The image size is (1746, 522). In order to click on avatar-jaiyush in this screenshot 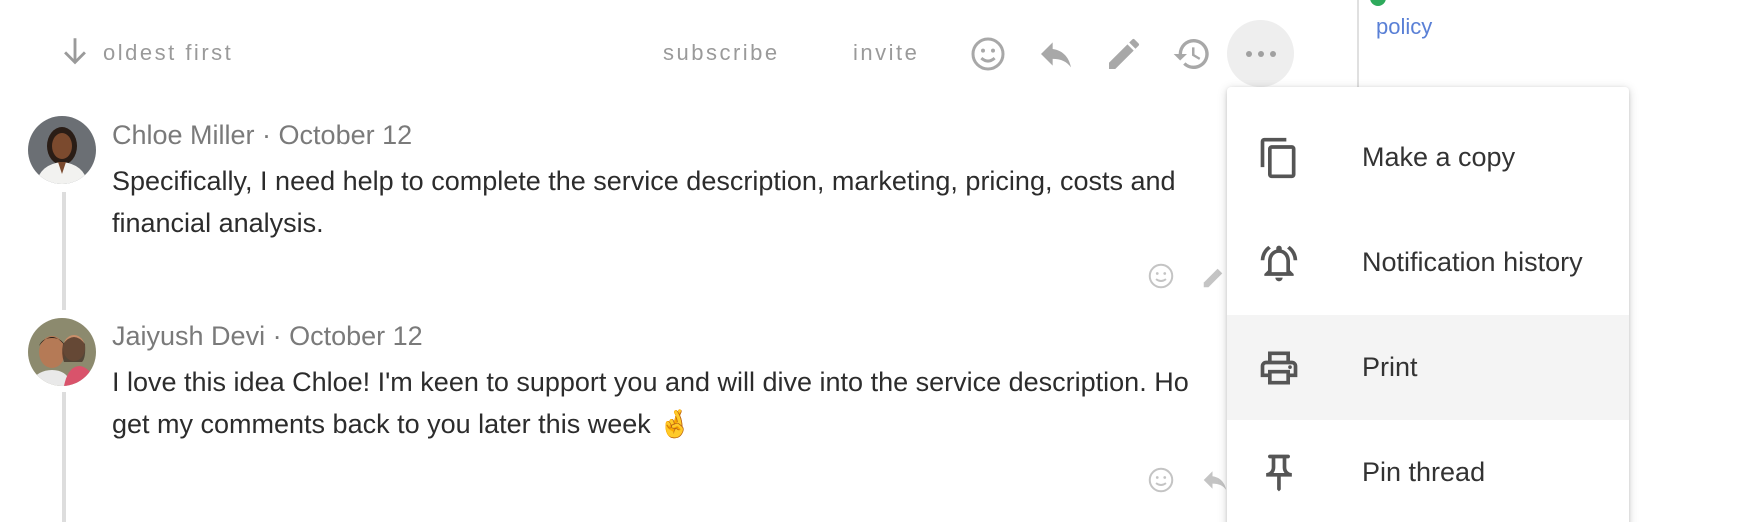, I will do `click(62, 352)`.